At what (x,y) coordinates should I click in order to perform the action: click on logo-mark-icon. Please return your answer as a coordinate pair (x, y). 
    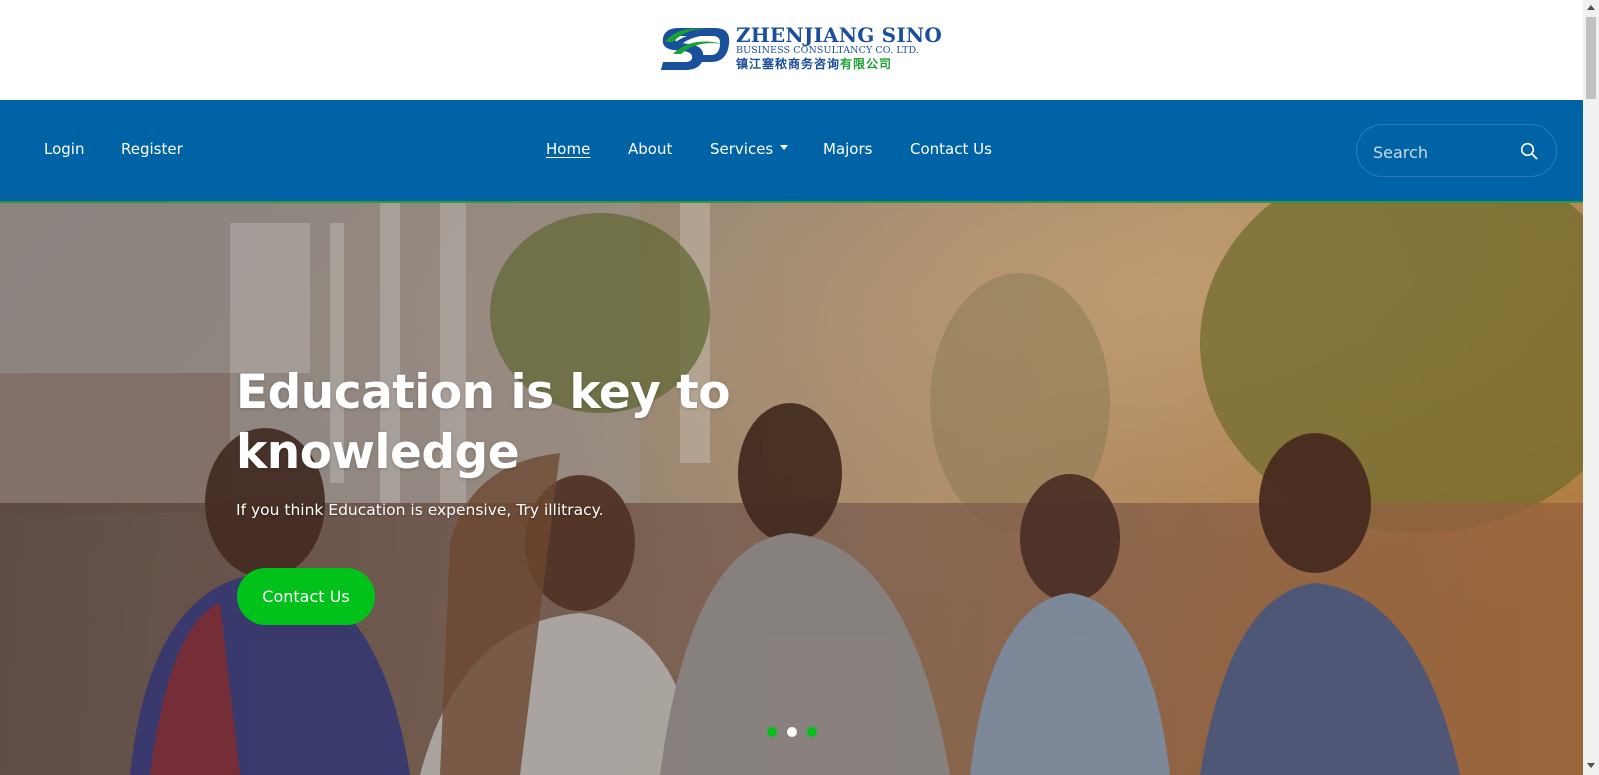
    Looking at the image, I should click on (695, 49).